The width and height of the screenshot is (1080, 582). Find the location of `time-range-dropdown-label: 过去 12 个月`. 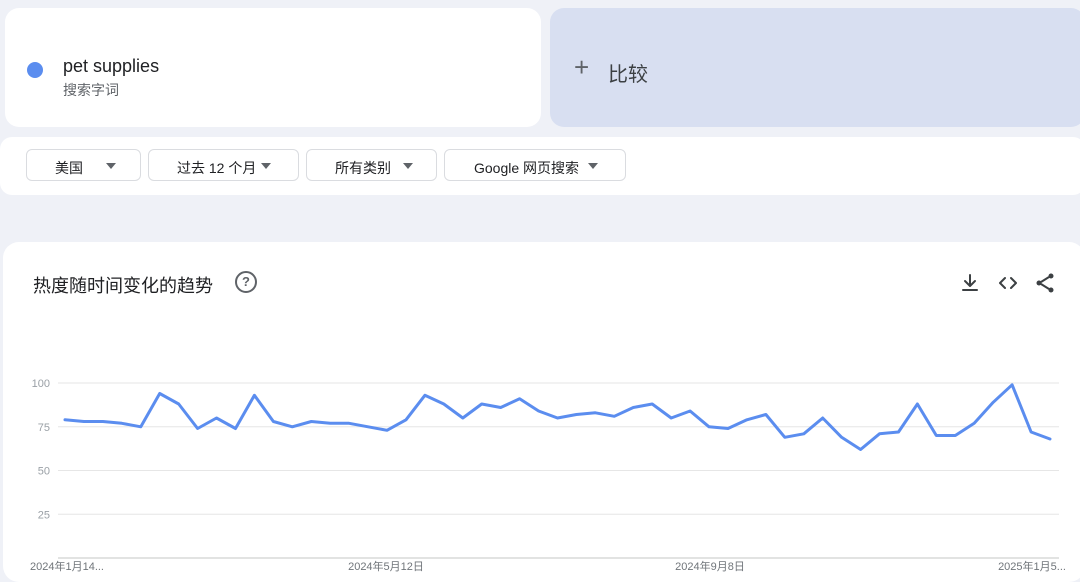

time-range-dropdown-label: 过去 12 个月 is located at coordinates (217, 168).